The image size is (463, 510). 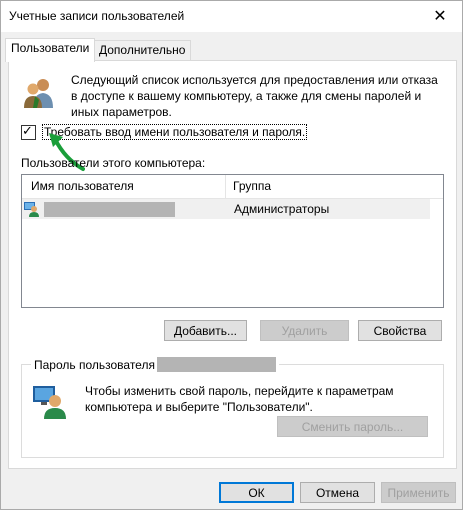 What do you see at coordinates (216, 364) in the screenshot?
I see `group-title-redacted` at bounding box center [216, 364].